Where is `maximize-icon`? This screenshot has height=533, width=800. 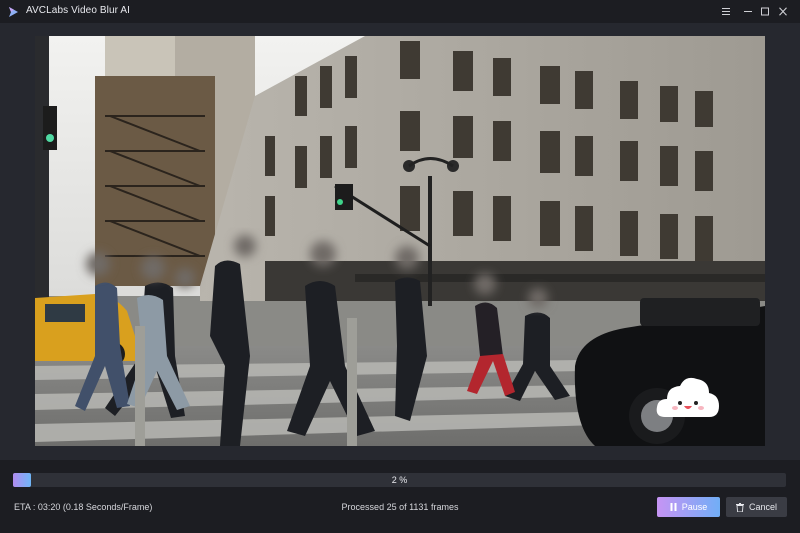
maximize-icon is located at coordinates (765, 11).